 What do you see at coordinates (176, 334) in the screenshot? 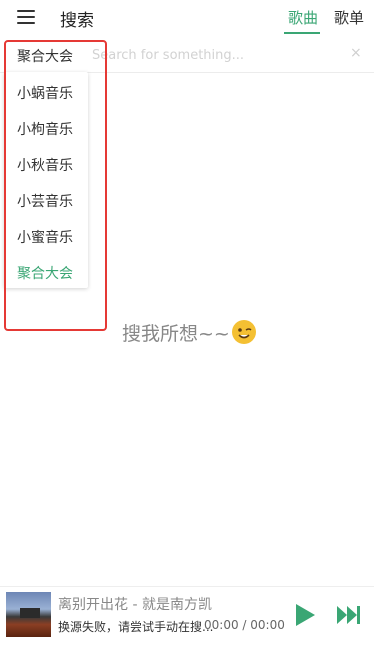
I see `empty-state-text: 搜我所想~~` at bounding box center [176, 334].